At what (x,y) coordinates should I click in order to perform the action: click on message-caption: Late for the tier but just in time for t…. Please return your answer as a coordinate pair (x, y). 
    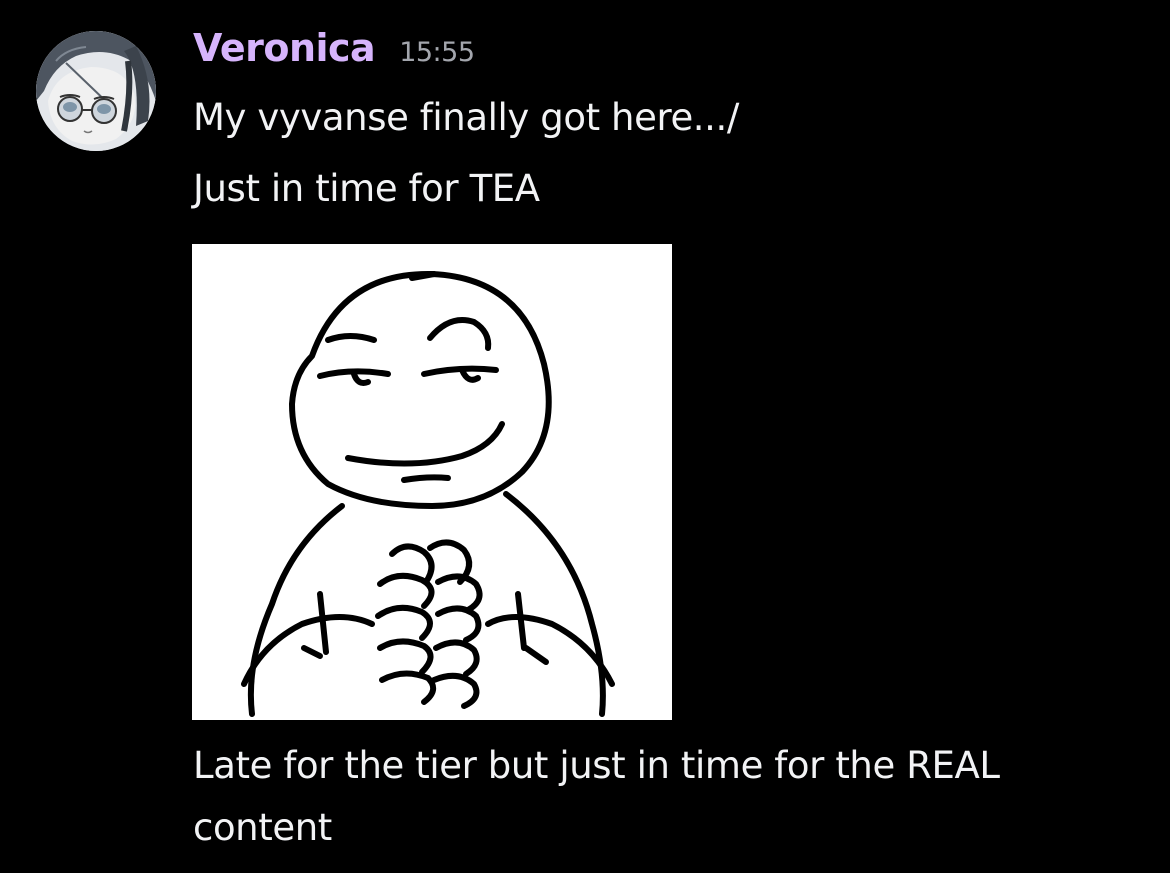
    Looking at the image, I should click on (596, 796).